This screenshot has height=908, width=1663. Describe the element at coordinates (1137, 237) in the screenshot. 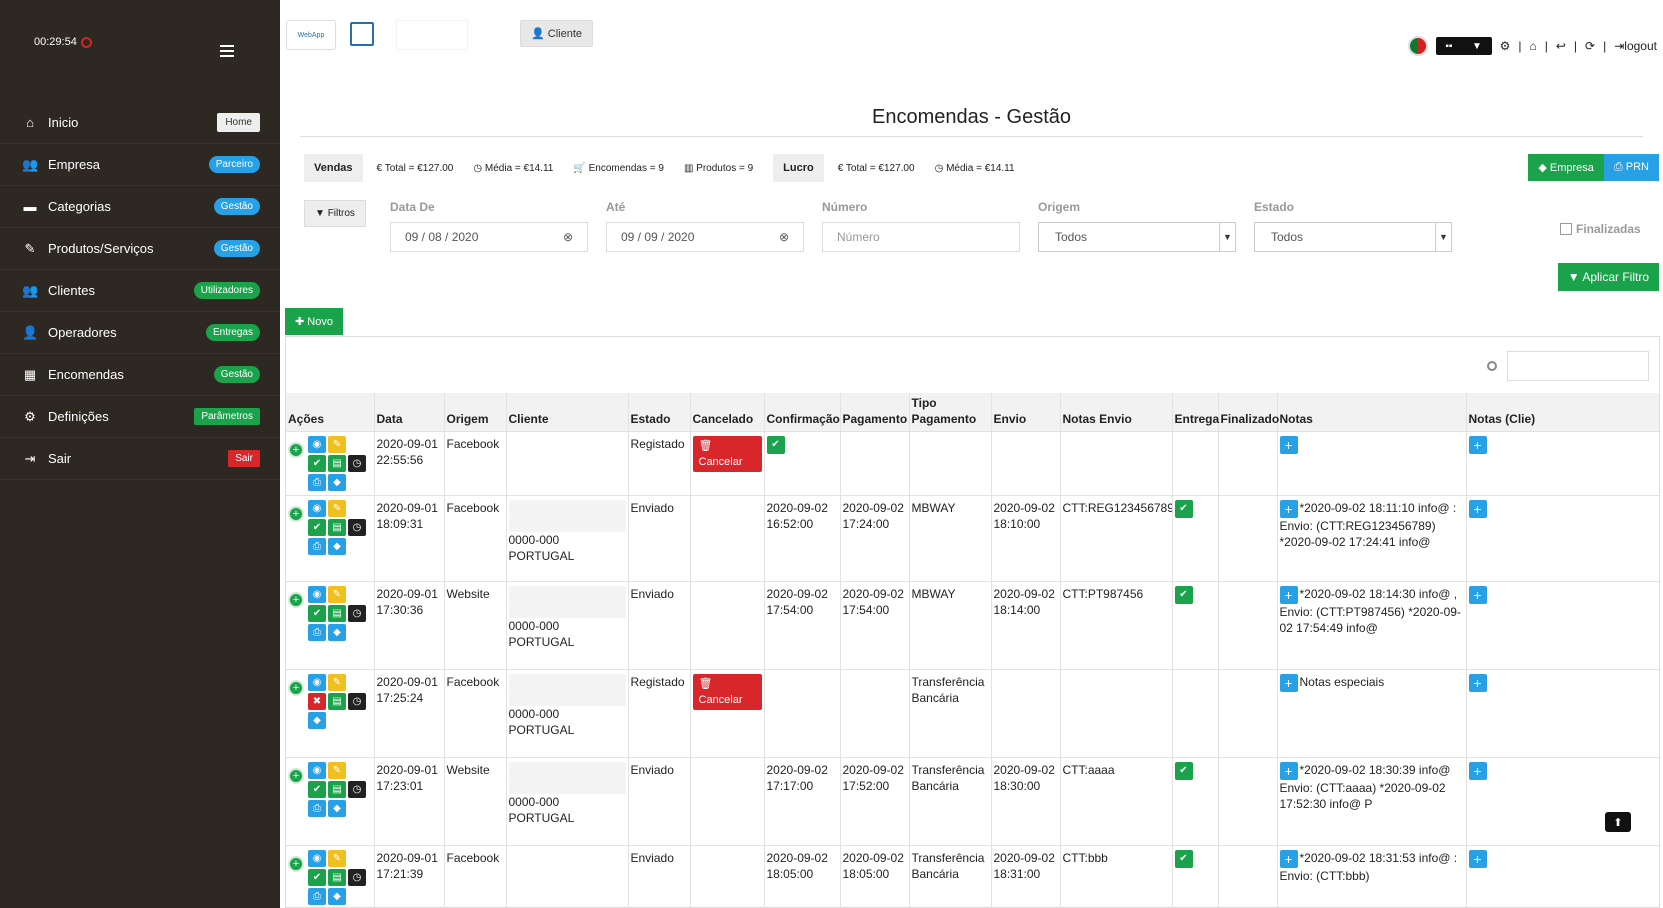

I see `origem-select: Todos ▼` at that location.